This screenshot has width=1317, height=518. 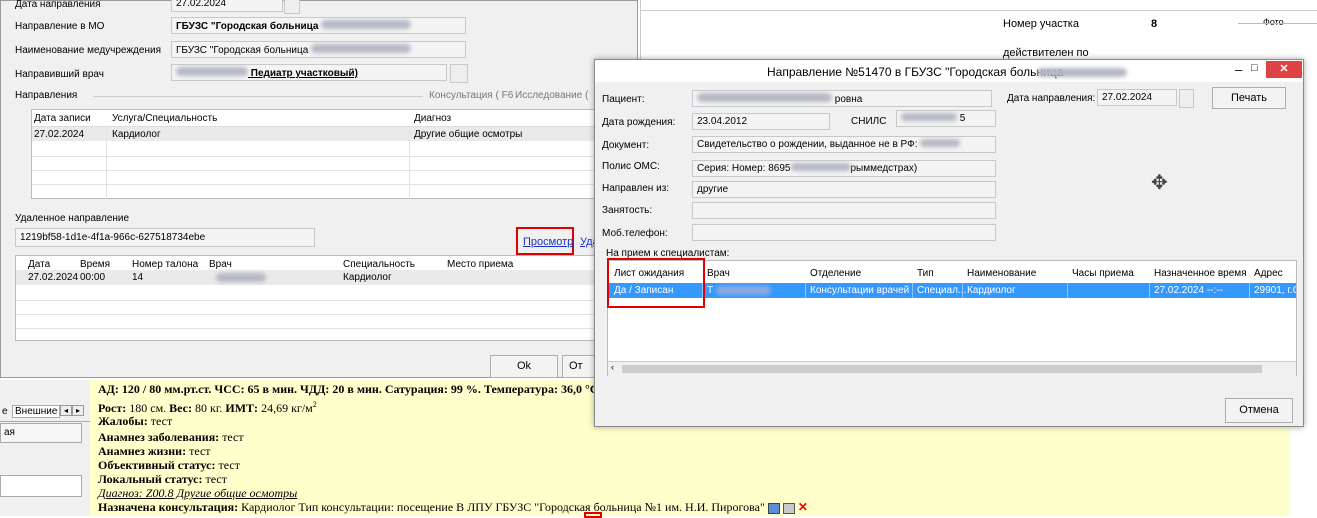 I want to click on col-name: Наименование, so click(x=1001, y=273).